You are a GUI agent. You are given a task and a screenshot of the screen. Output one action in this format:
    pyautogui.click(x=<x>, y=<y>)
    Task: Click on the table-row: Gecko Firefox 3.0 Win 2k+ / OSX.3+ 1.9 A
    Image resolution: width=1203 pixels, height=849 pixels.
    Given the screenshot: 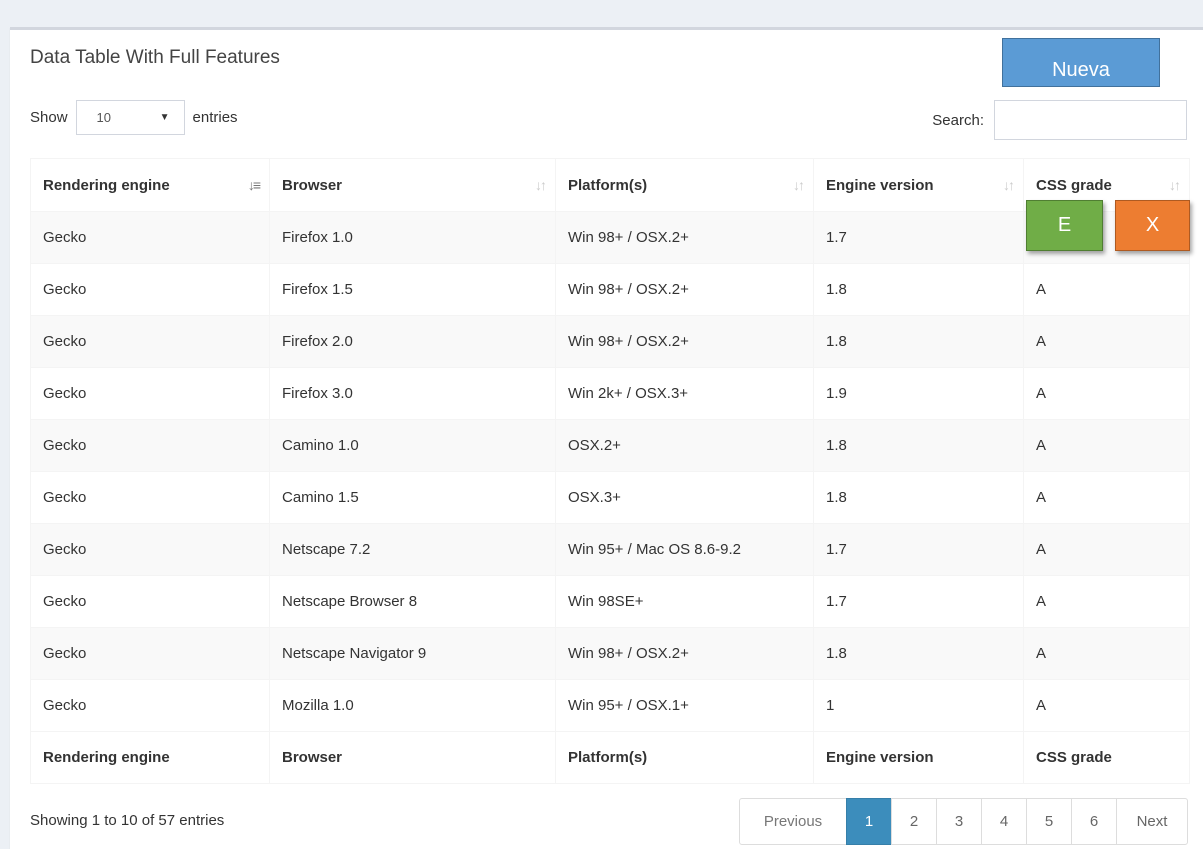 What is the action you would take?
    pyautogui.click(x=610, y=393)
    